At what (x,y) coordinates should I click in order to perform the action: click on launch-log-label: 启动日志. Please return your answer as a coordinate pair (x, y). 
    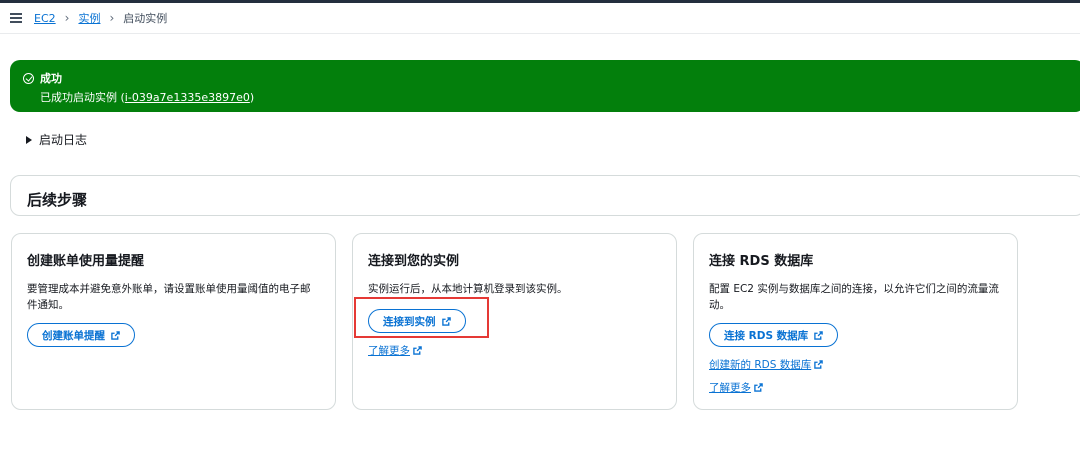
    Looking at the image, I should click on (63, 140).